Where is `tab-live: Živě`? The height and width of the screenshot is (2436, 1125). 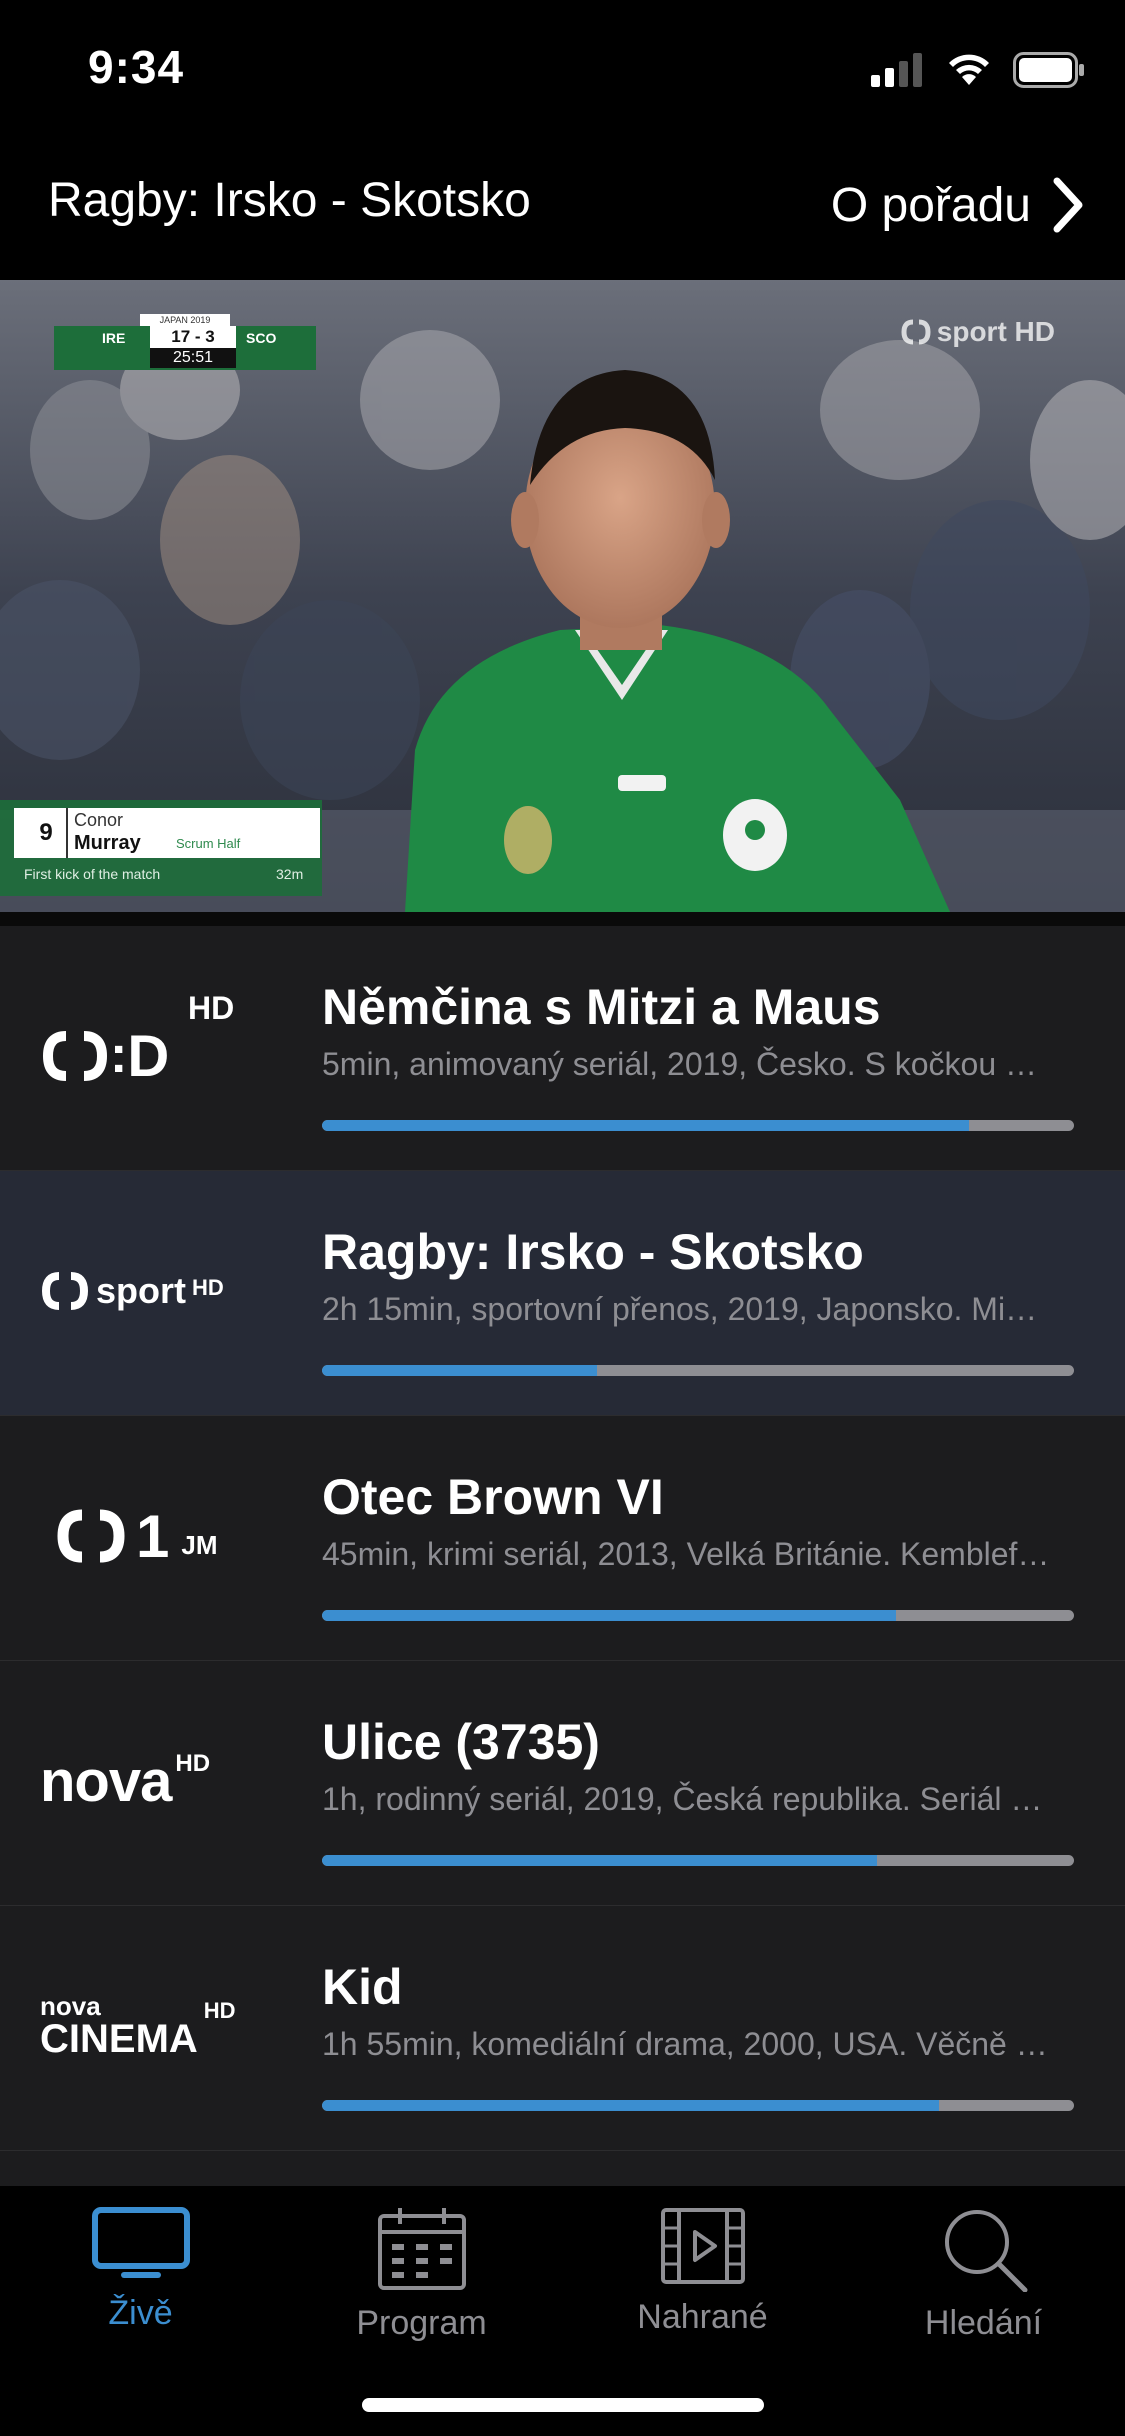 tab-live: Živě is located at coordinates (140, 2281).